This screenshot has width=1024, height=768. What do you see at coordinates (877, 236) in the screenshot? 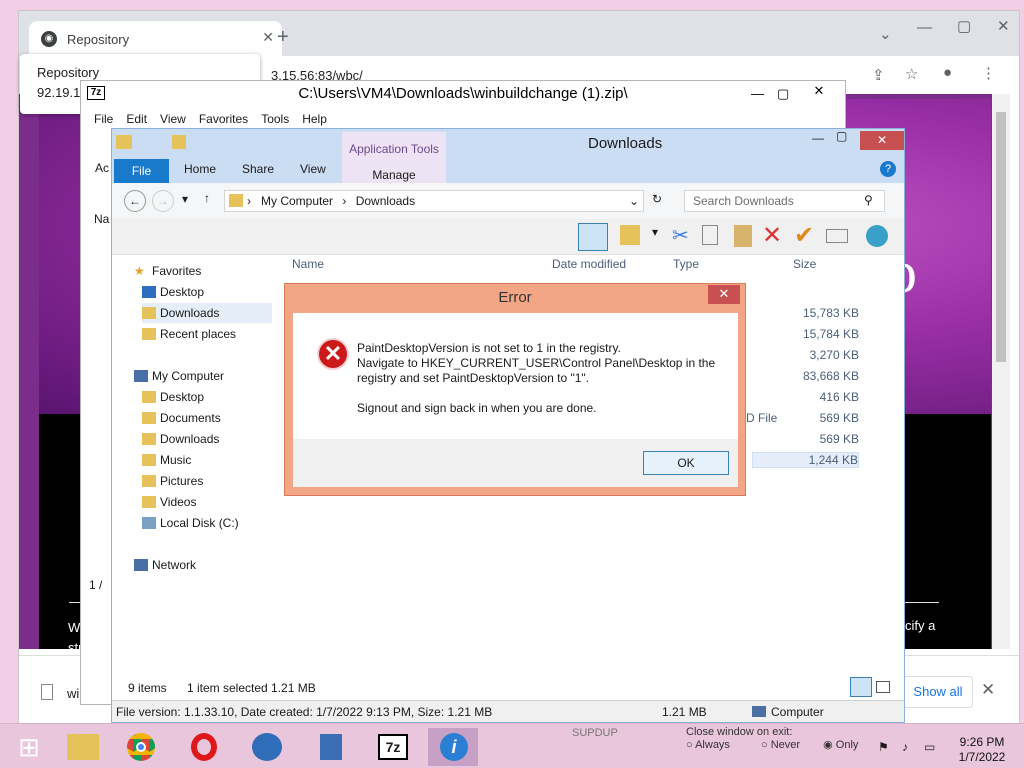
I see `globe-icon` at bounding box center [877, 236].